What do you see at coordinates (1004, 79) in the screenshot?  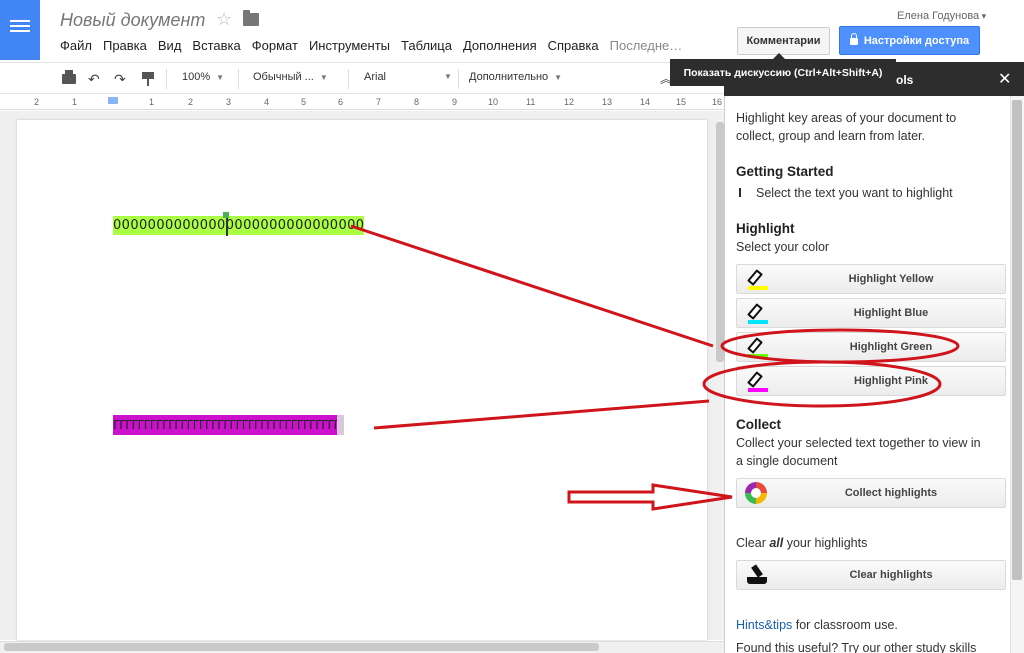 I see `close-icon: ✕` at bounding box center [1004, 79].